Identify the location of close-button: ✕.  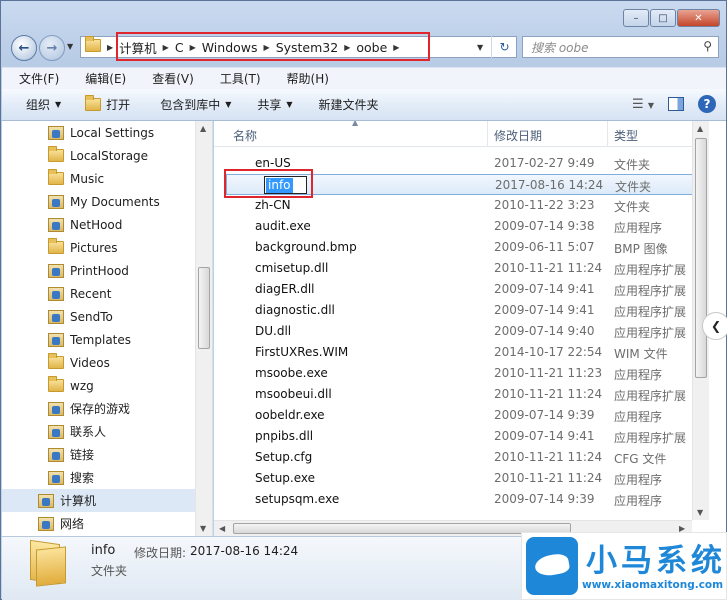
(698, 18).